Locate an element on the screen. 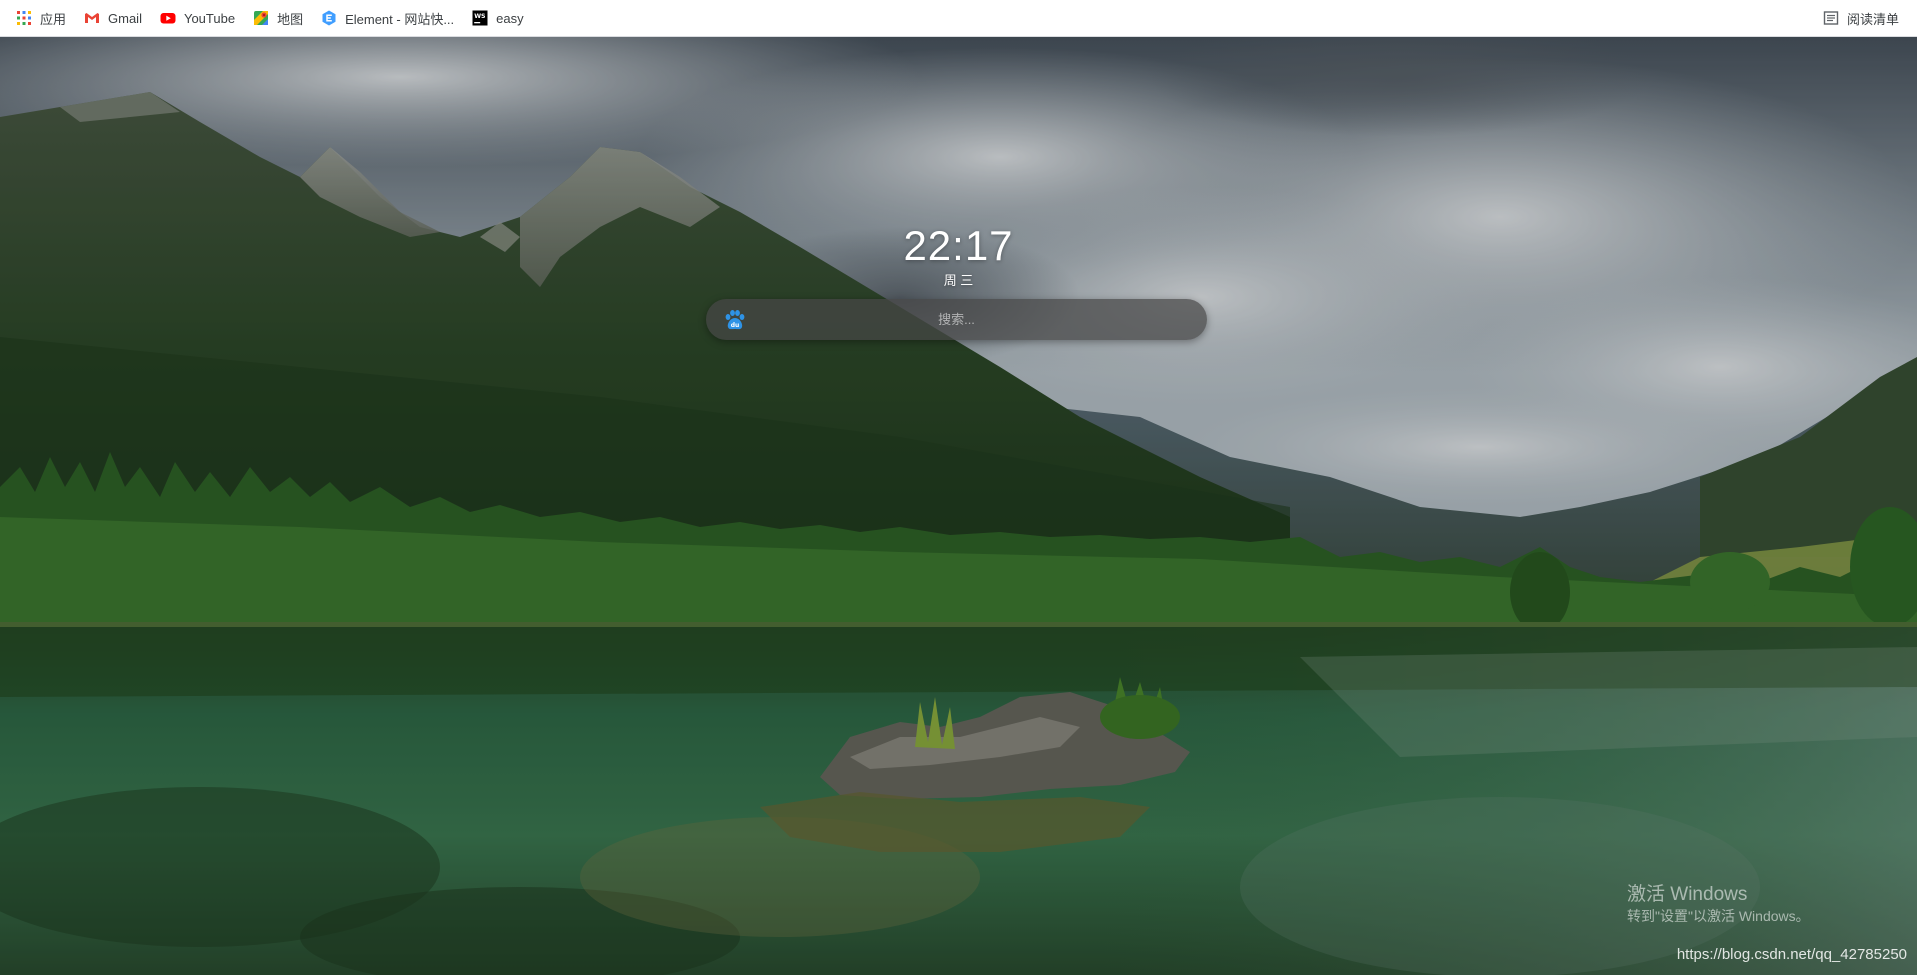 The height and width of the screenshot is (975, 1917). element-icon is located at coordinates (329, 18).